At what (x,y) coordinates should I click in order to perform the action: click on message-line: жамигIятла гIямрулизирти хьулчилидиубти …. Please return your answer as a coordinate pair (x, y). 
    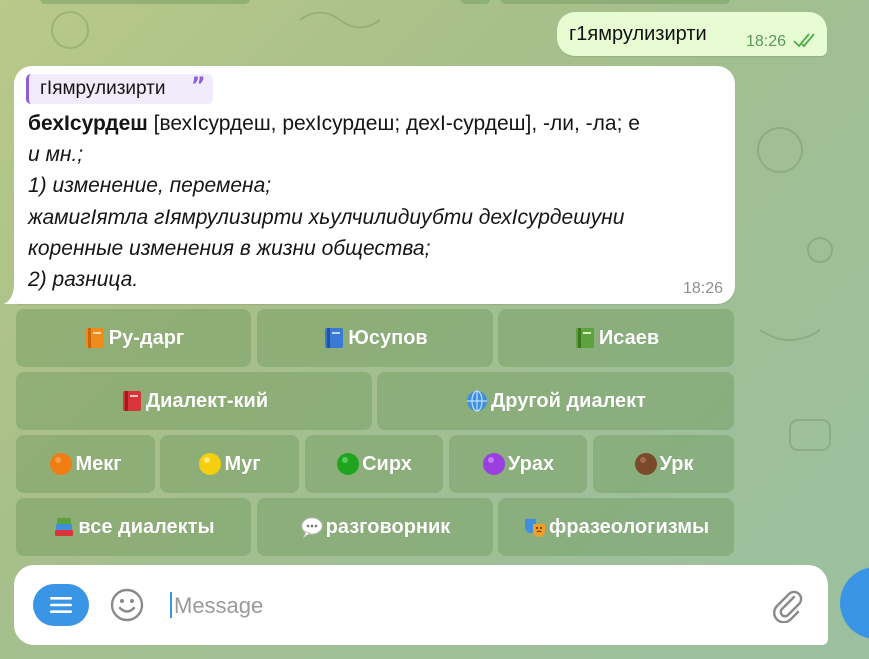
    Looking at the image, I should click on (326, 217).